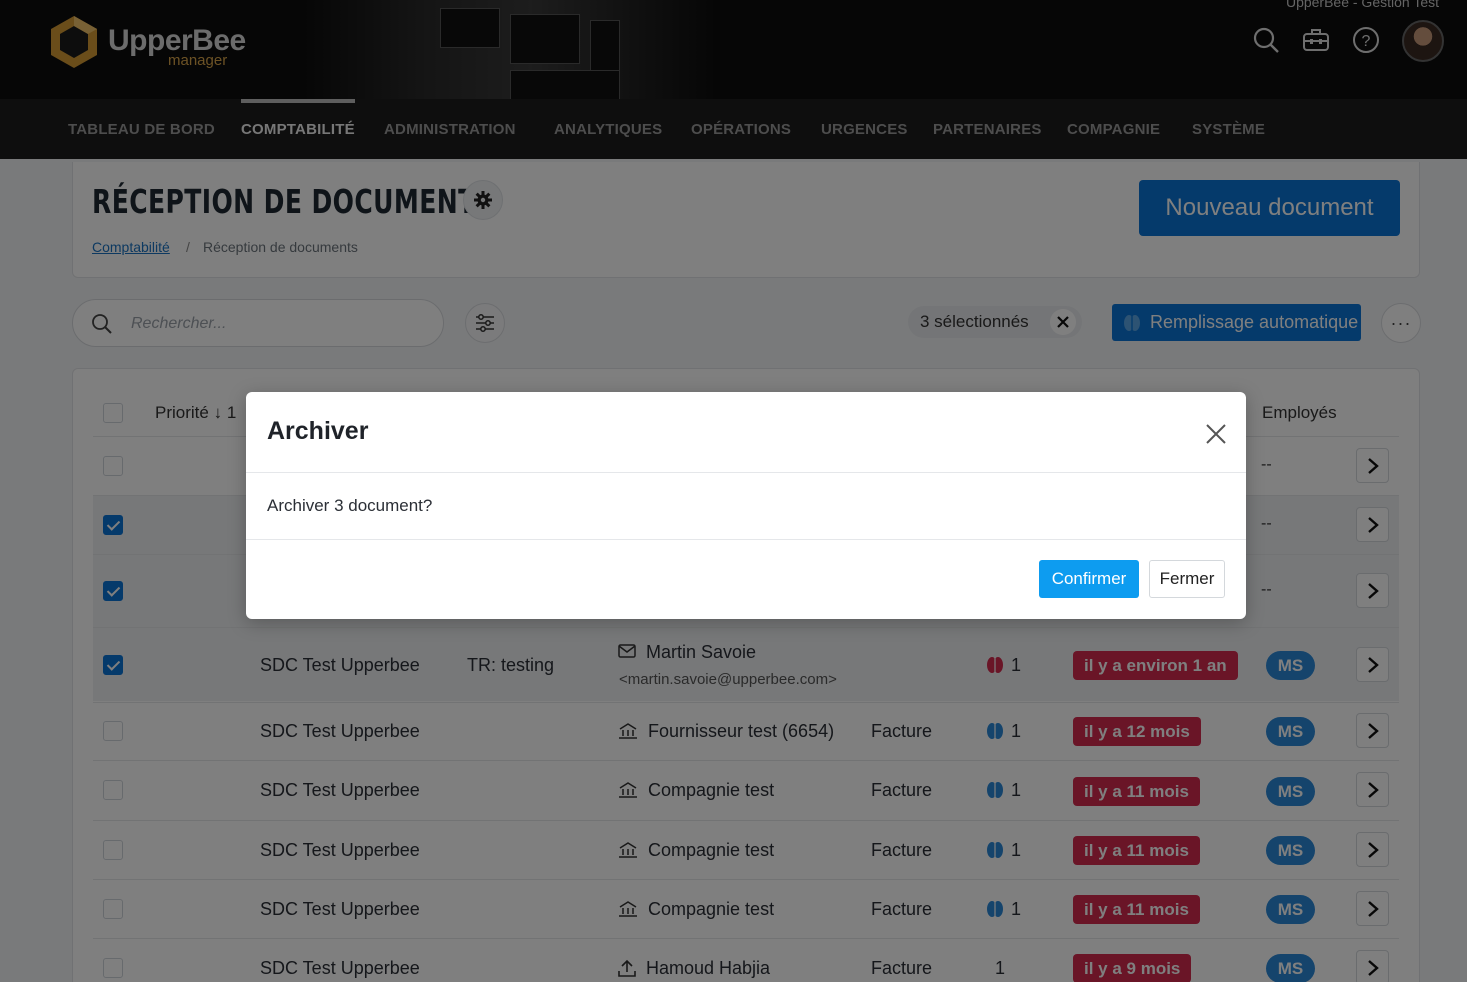 The height and width of the screenshot is (982, 1467). Describe the element at coordinates (1187, 579) in the screenshot. I see `close-button: Fermer` at that location.